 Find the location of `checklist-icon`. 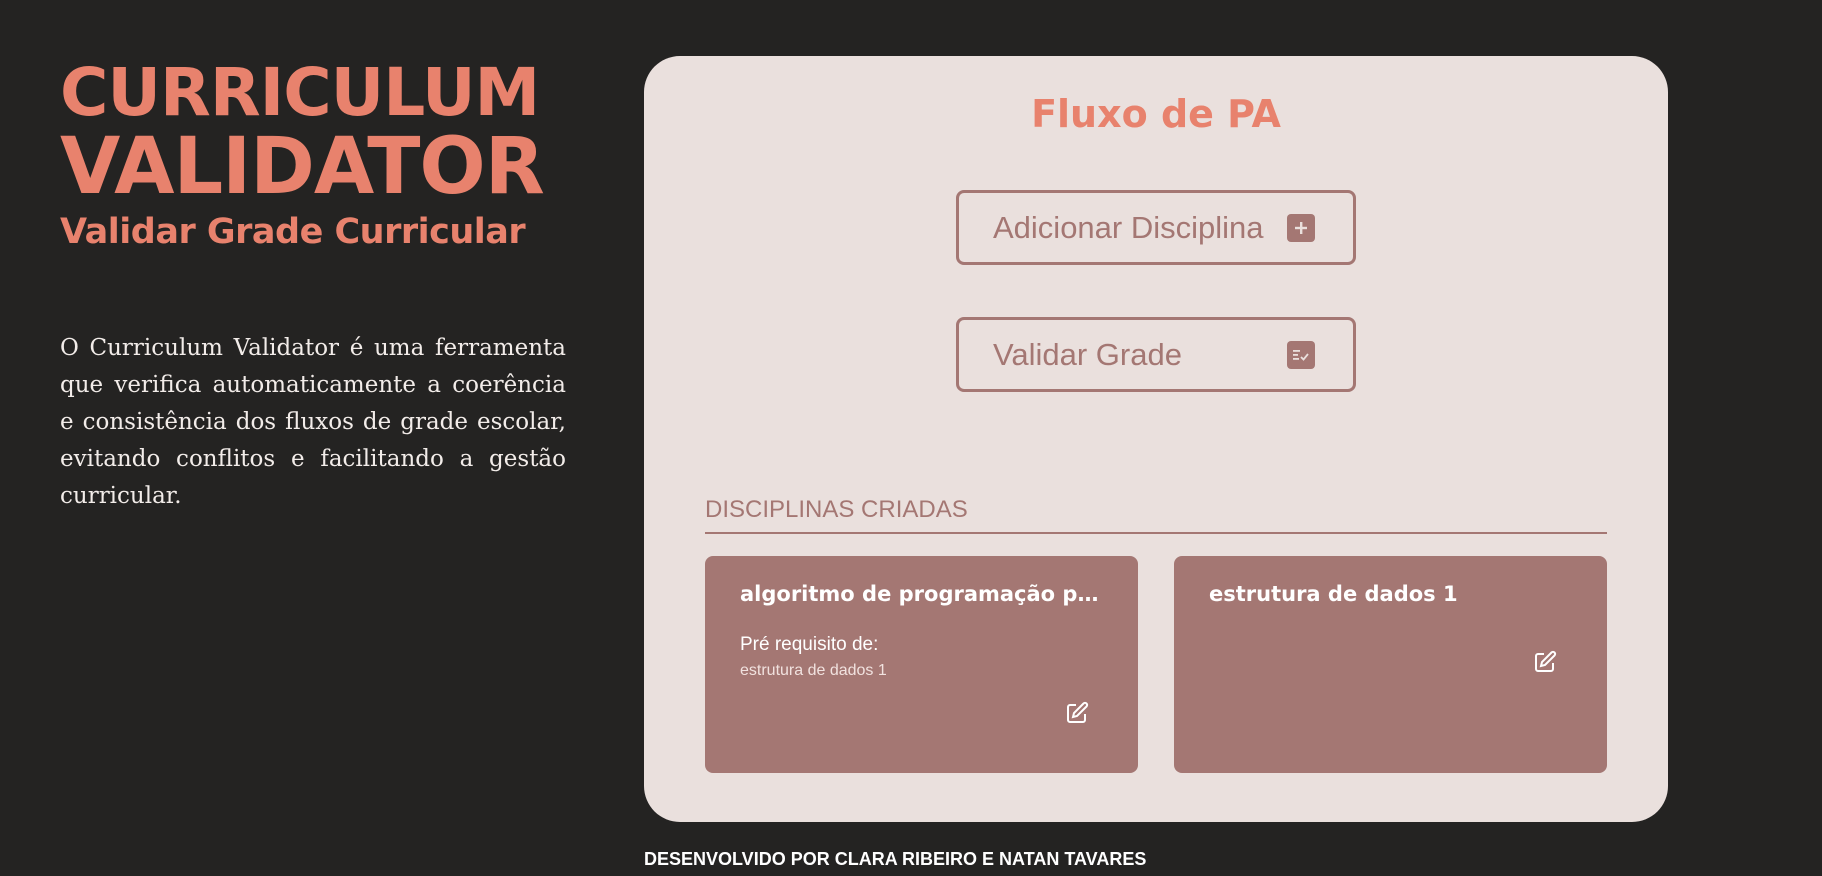

checklist-icon is located at coordinates (1301, 354).